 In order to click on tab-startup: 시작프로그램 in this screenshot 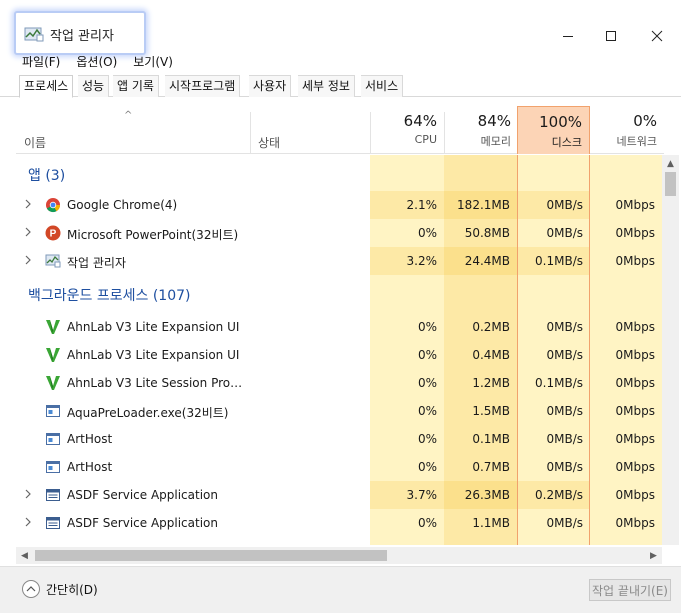, I will do `click(203, 86)`.